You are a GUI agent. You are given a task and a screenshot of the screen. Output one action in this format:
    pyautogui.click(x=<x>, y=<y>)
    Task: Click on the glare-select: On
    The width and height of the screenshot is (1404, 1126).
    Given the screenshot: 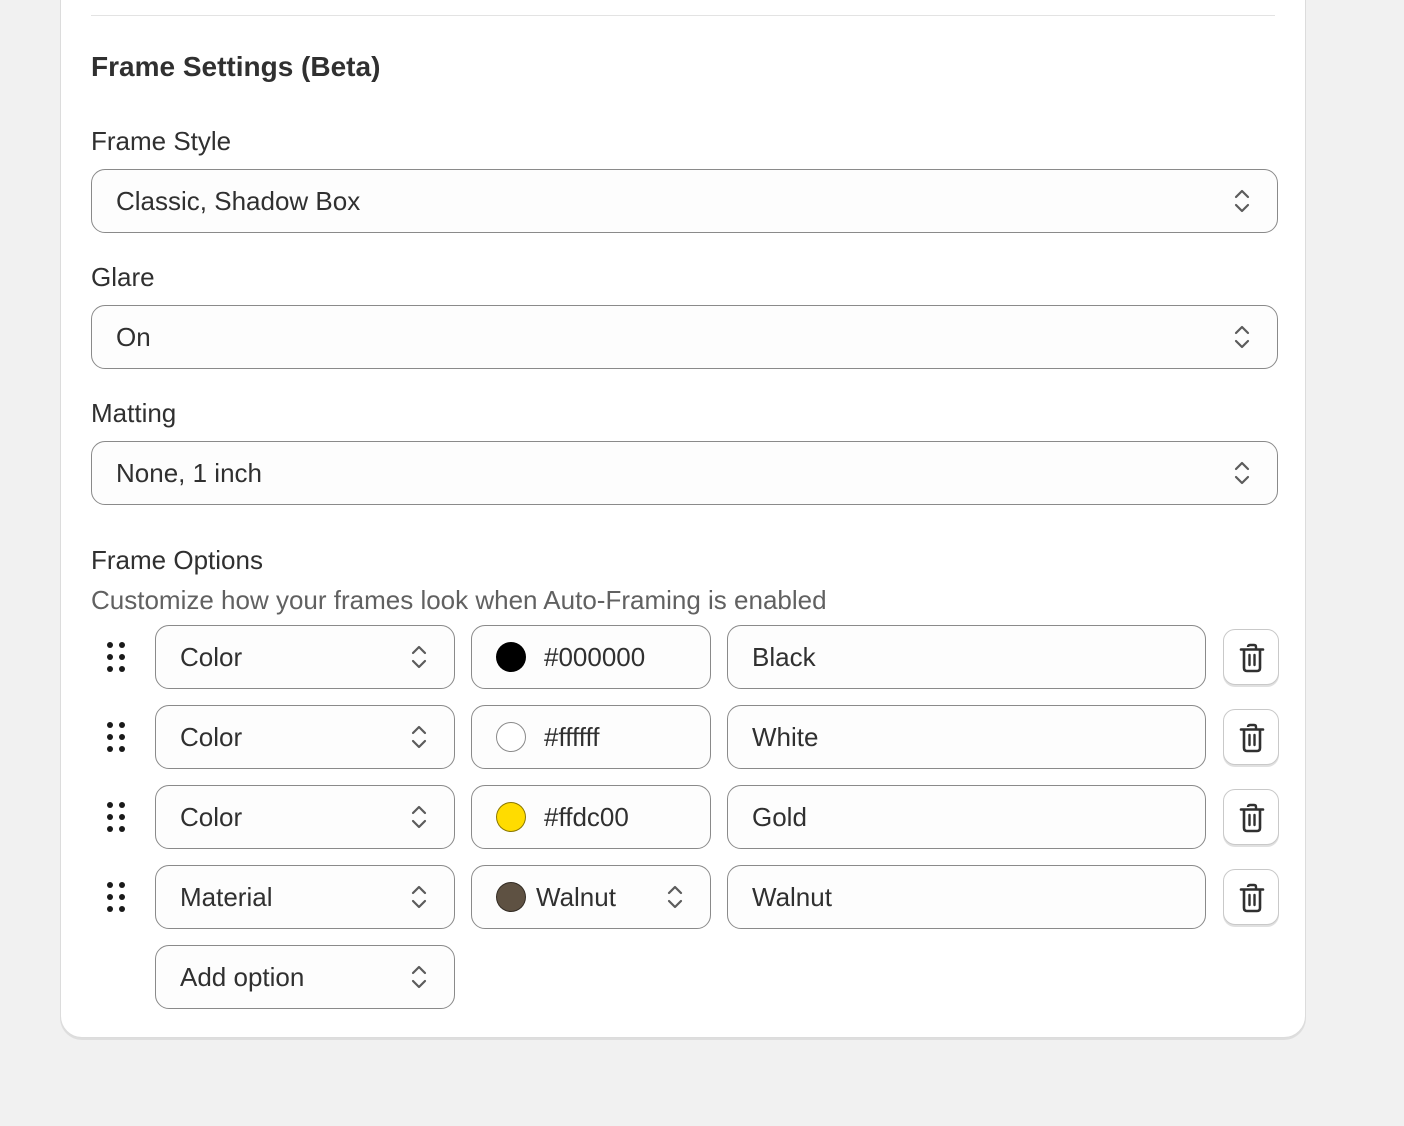 What is the action you would take?
    pyautogui.click(x=684, y=337)
    